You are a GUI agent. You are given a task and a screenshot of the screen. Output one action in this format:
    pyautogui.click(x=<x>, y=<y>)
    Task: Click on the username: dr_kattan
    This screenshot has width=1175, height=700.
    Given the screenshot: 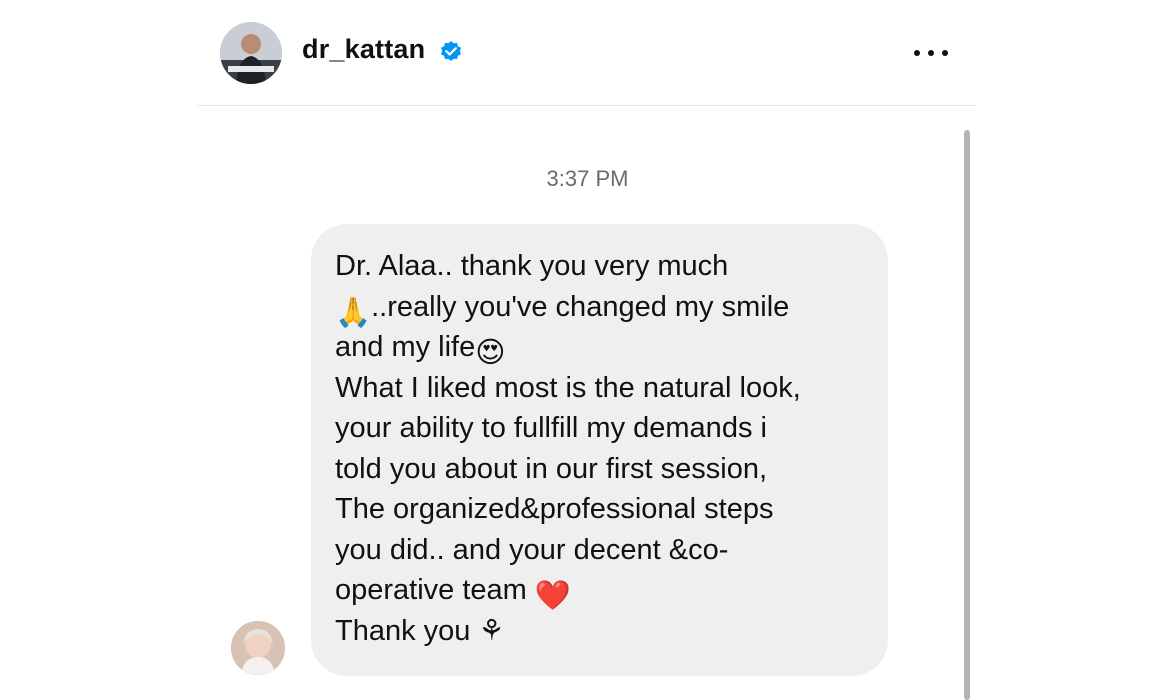 What is the action you would take?
    pyautogui.click(x=363, y=49)
    